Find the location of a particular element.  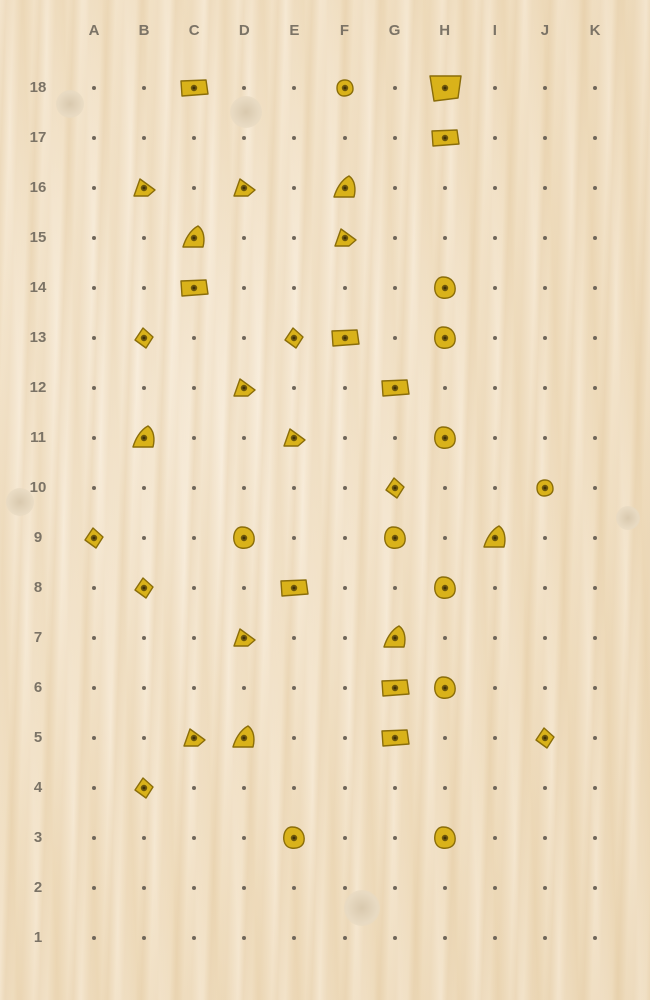

hold-d5 is located at coordinates (243, 736).